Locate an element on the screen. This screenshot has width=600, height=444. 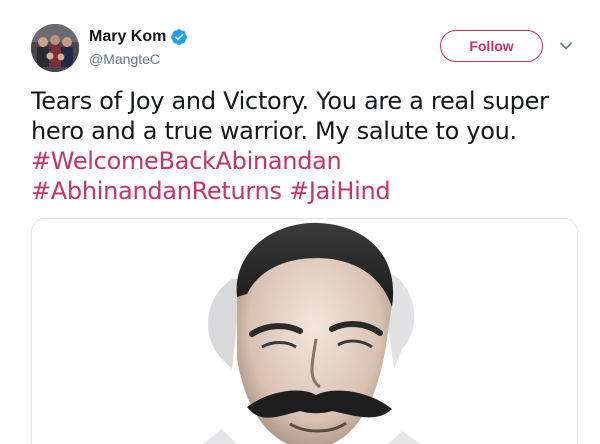
hashtag-link: #WelcomeBackAbinandan is located at coordinates (186, 161).